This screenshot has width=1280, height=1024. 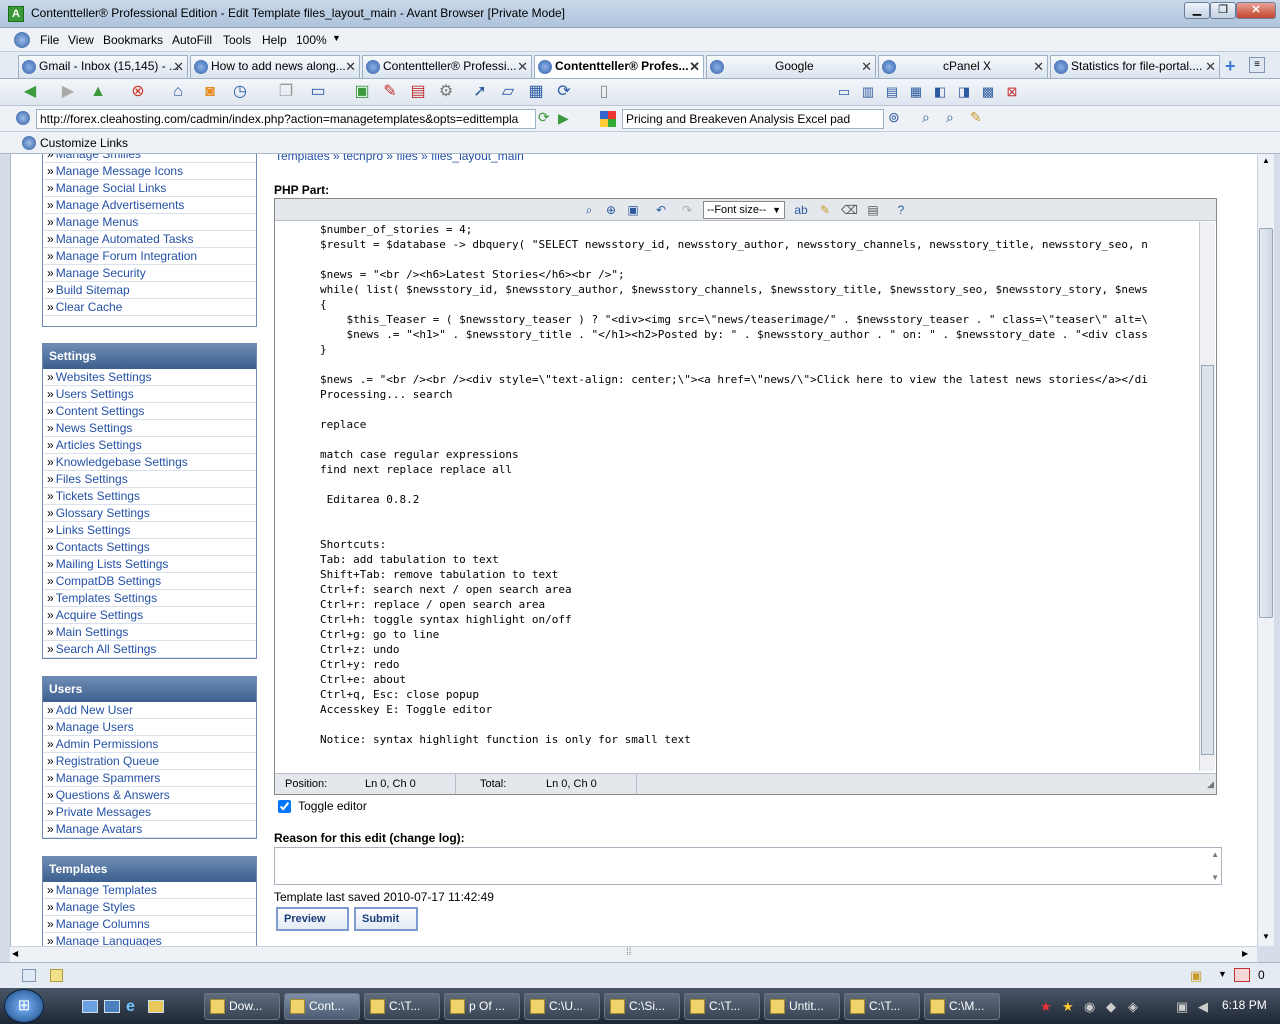 What do you see at coordinates (93, 290) in the screenshot?
I see `sidebar-item-label: Build Sitemap` at bounding box center [93, 290].